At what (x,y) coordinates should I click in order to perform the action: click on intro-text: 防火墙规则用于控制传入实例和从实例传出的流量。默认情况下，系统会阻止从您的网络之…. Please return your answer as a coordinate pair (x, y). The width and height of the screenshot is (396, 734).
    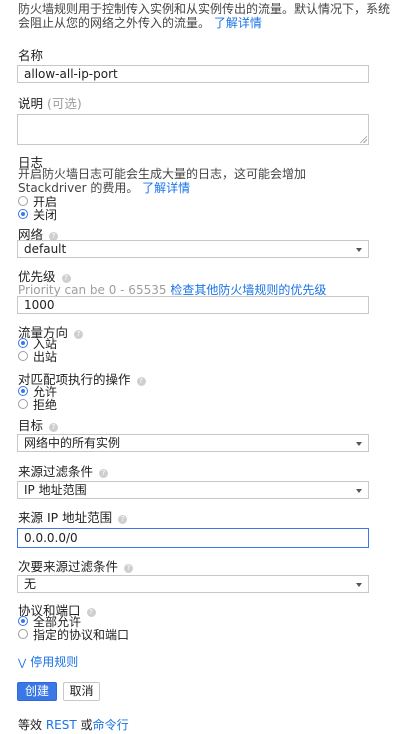
    Looking at the image, I should click on (204, 16).